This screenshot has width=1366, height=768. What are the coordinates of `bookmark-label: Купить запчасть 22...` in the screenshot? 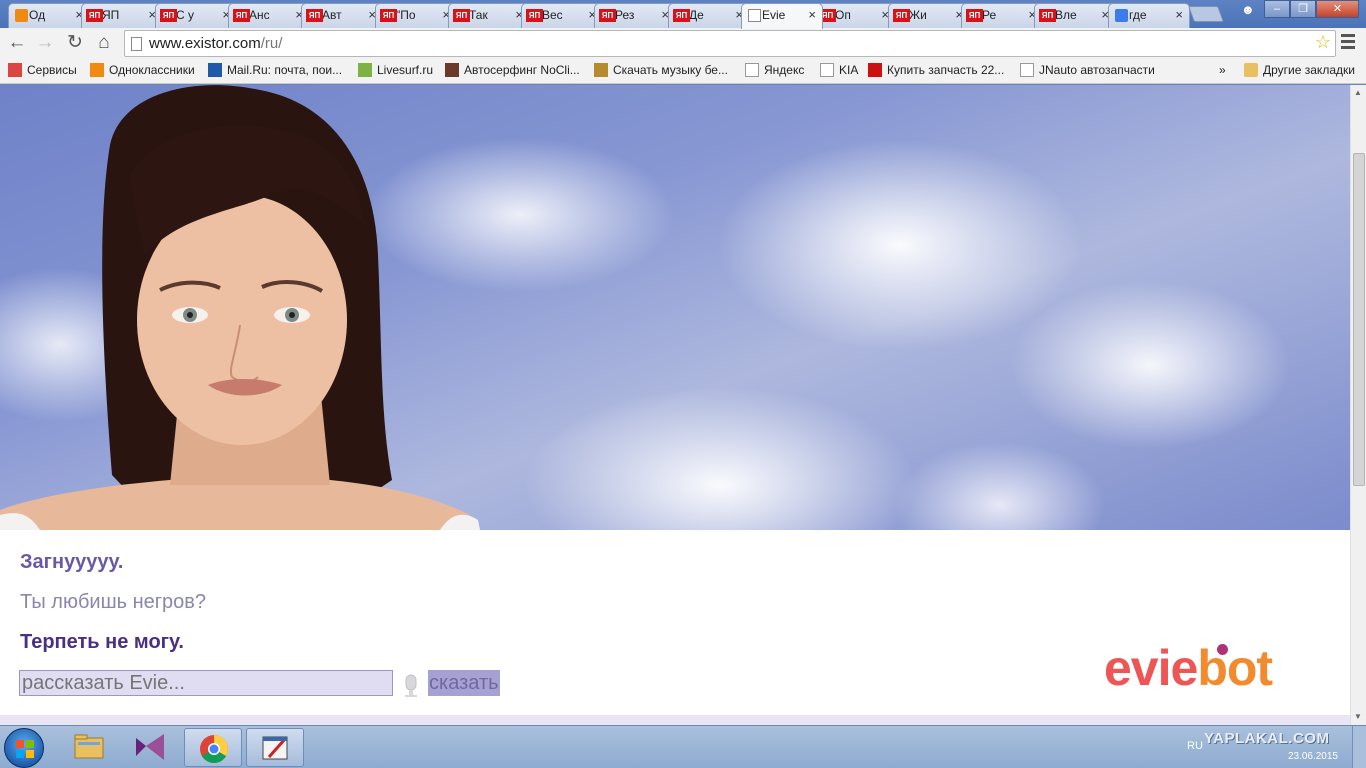 It's located at (946, 70).